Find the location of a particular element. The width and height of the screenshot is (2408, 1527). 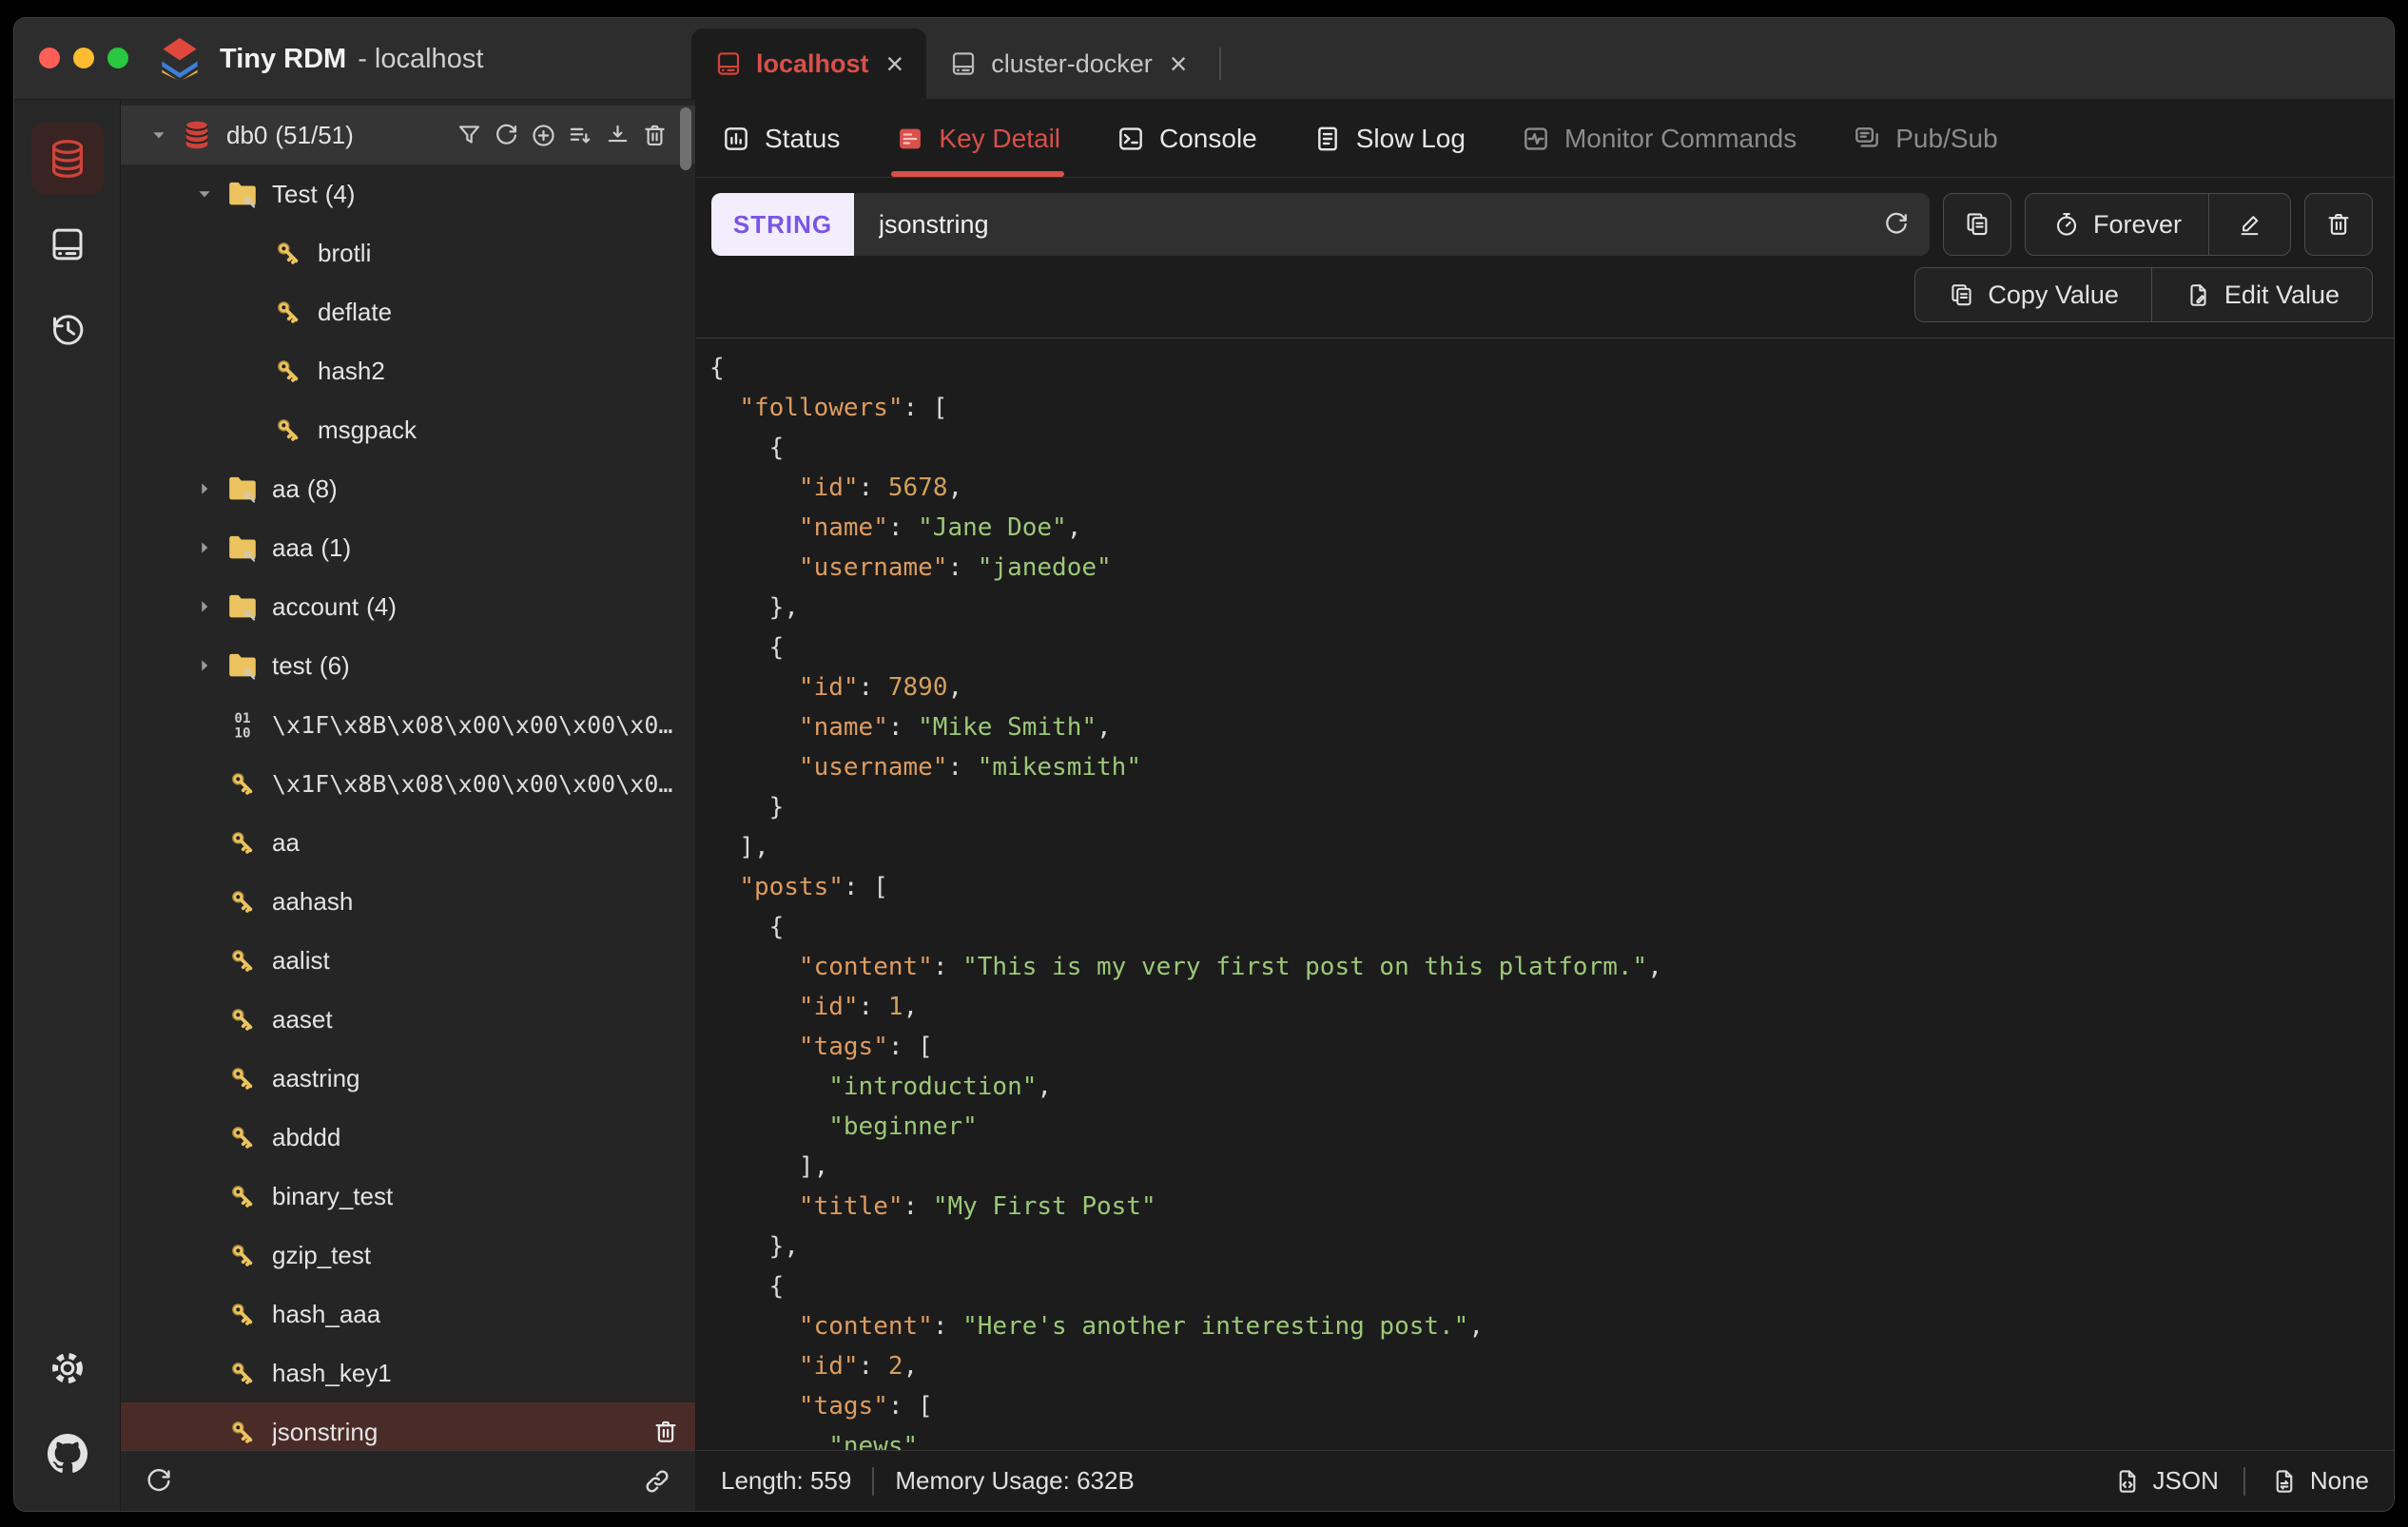

tree-item-label: Test is located at coordinates (295, 193).